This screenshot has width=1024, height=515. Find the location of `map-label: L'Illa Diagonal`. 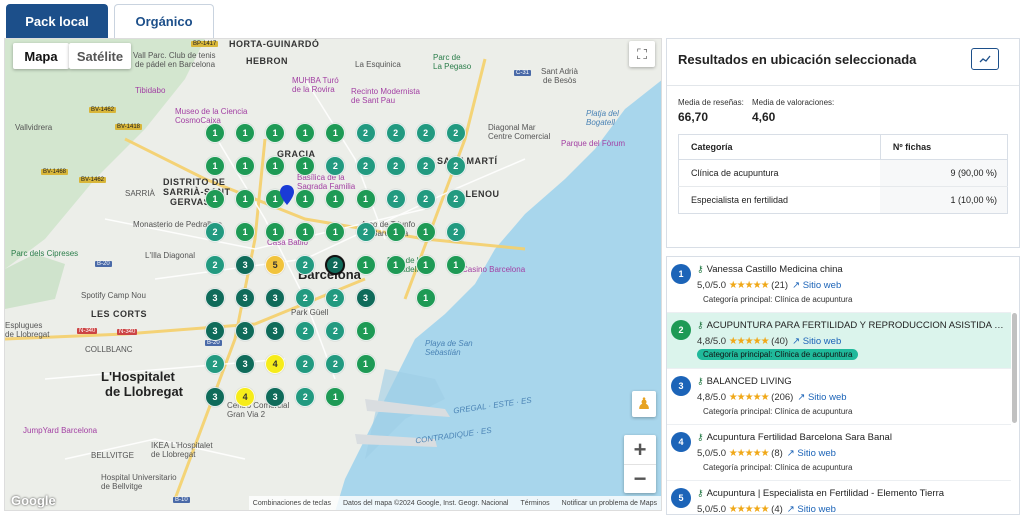

map-label: L'Illa Diagonal is located at coordinates (170, 255).